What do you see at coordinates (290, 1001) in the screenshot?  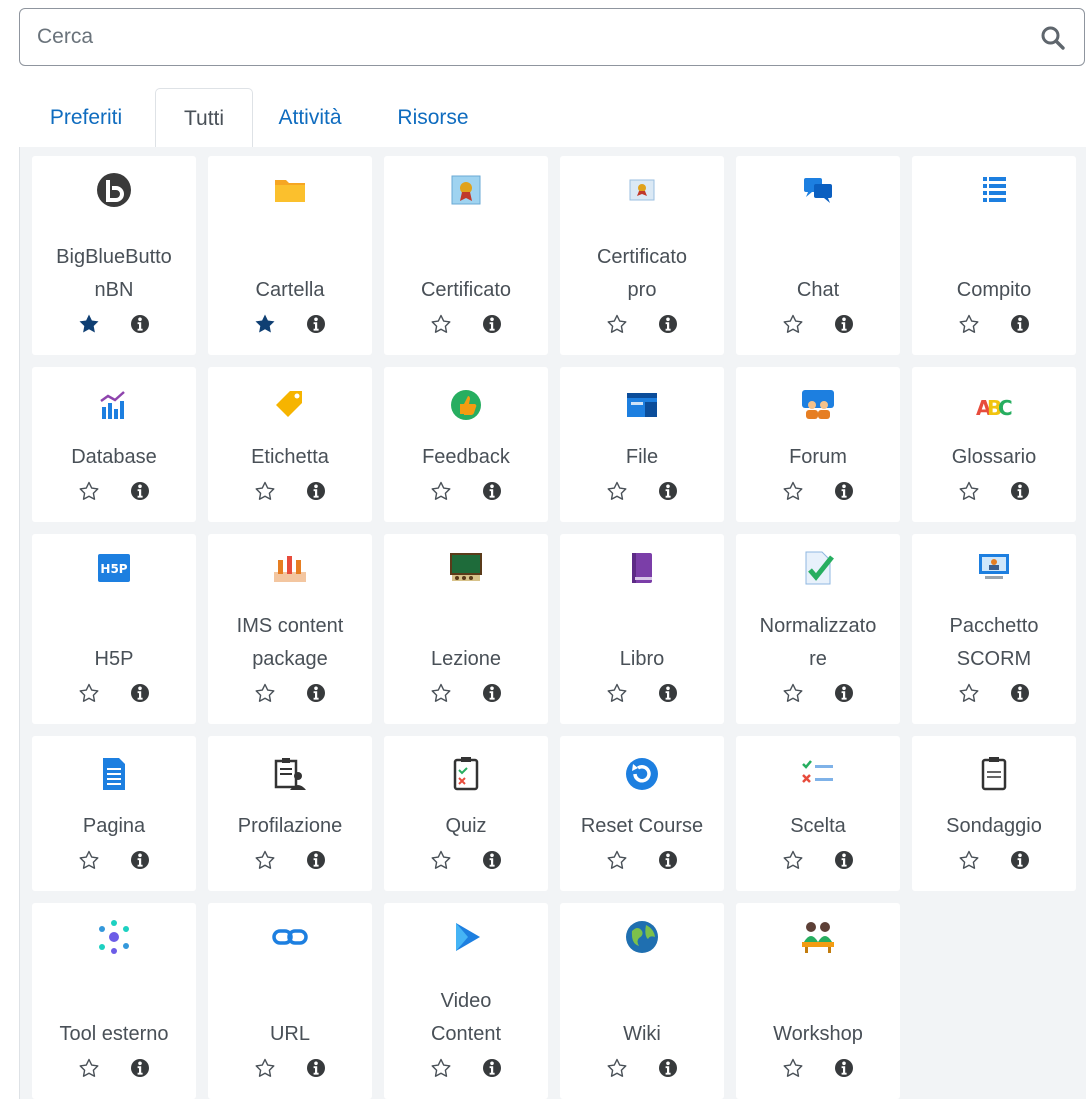 I see `module-tile-url: URL` at bounding box center [290, 1001].